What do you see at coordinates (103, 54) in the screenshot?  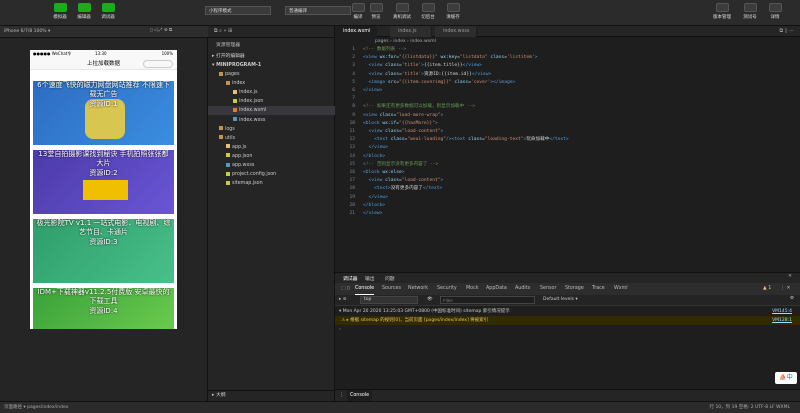 I see `phone-status-bar: ●●●●● WeChat令 13:30 100%` at bounding box center [103, 54].